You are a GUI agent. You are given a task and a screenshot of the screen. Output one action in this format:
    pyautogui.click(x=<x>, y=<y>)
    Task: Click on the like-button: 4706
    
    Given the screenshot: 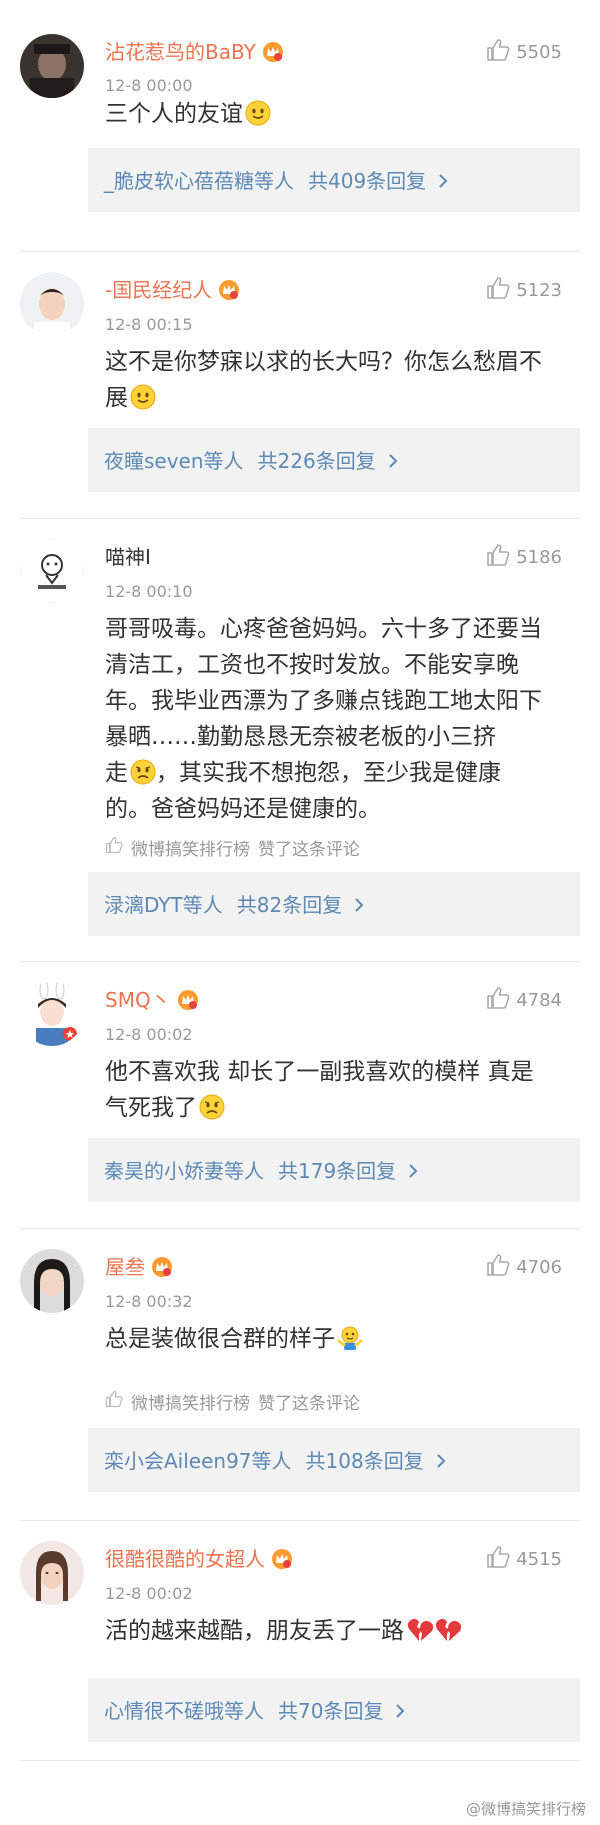 What is the action you would take?
    pyautogui.click(x=524, y=1267)
    